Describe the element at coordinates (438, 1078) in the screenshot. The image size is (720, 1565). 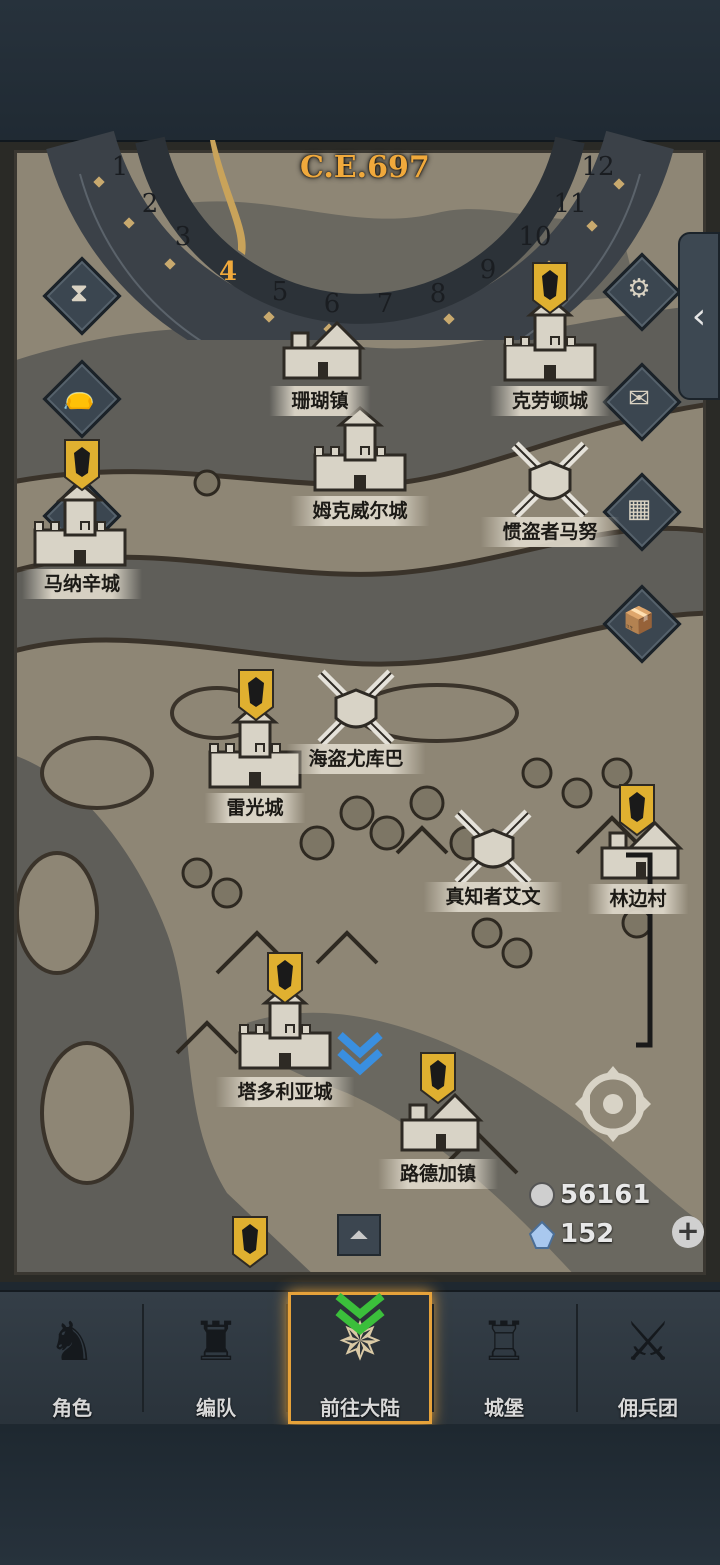
I see `banner-ludejia` at that location.